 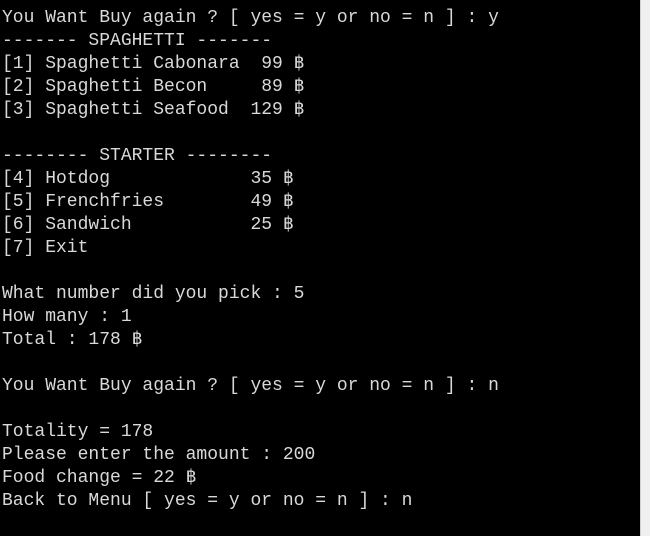 What do you see at coordinates (148, 179) in the screenshot?
I see `console-line-menu-item-4: [4] Hotdog 35 ฿` at bounding box center [148, 179].